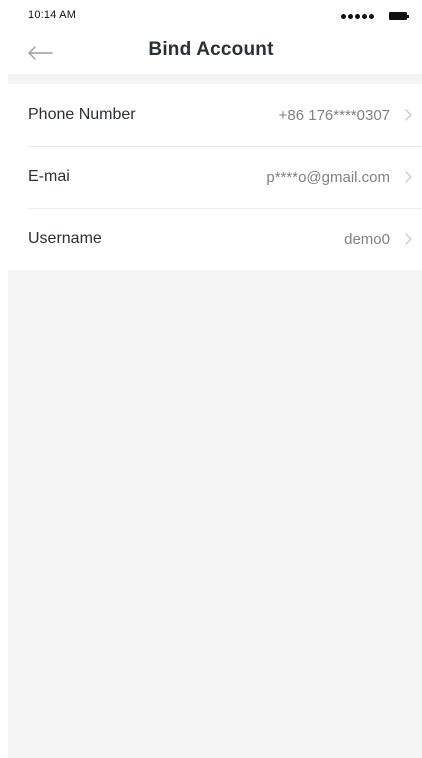 This screenshot has width=422, height=758. What do you see at coordinates (399, 16) in the screenshot?
I see `battery-icon` at bounding box center [399, 16].